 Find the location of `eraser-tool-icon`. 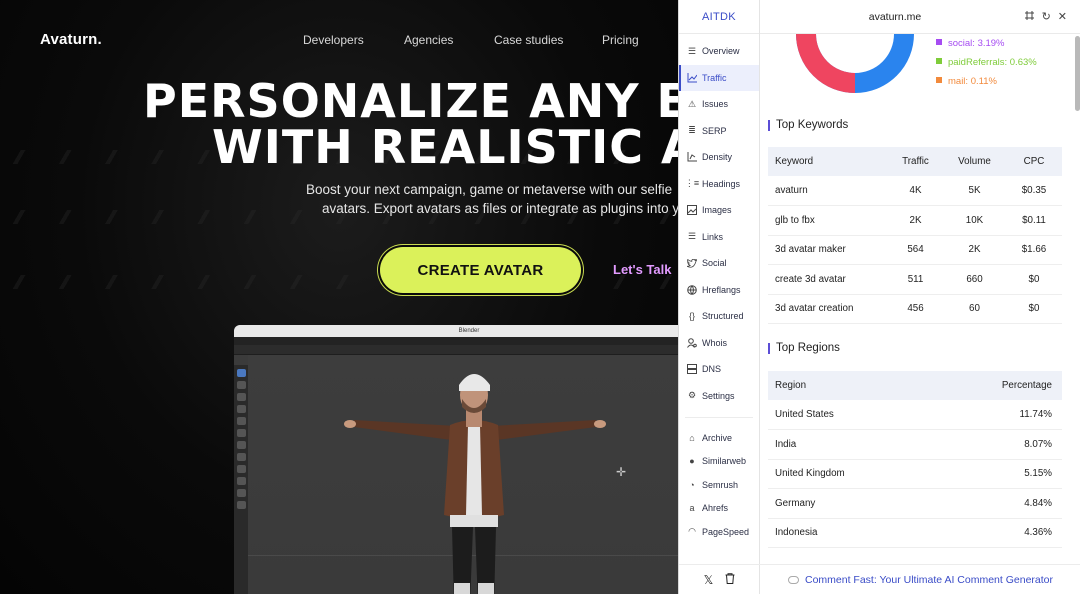

eraser-tool-icon is located at coordinates (241, 505).